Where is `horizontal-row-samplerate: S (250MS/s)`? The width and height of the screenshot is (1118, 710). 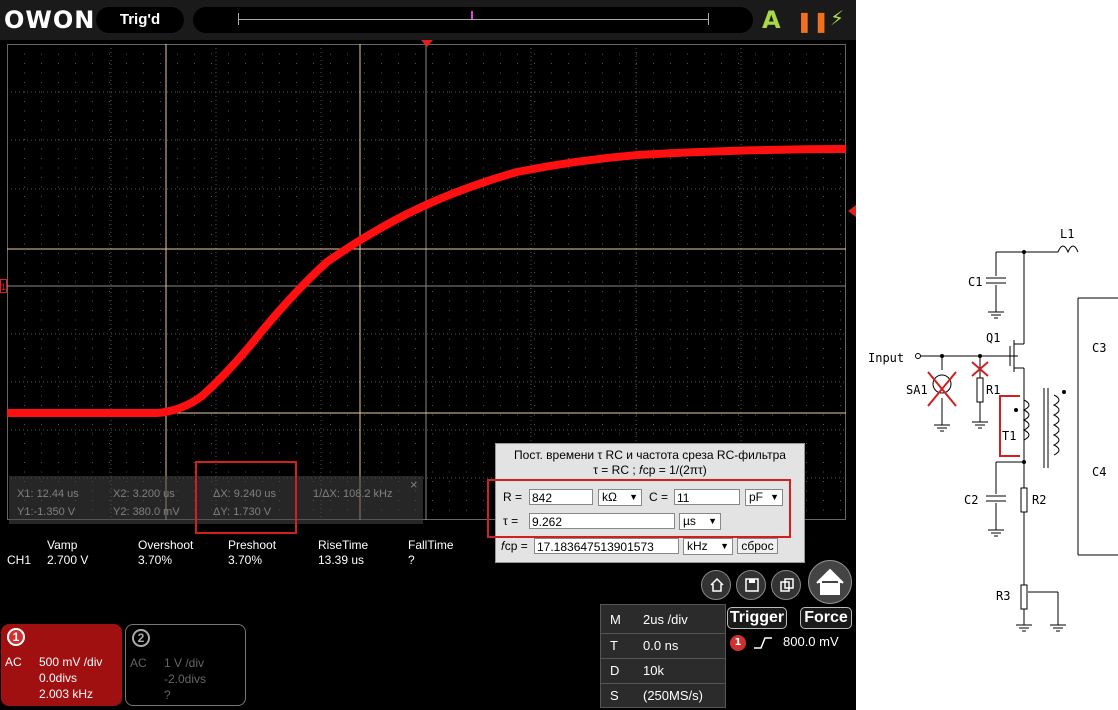 horizontal-row-samplerate: S (250MS/s) is located at coordinates (663, 696).